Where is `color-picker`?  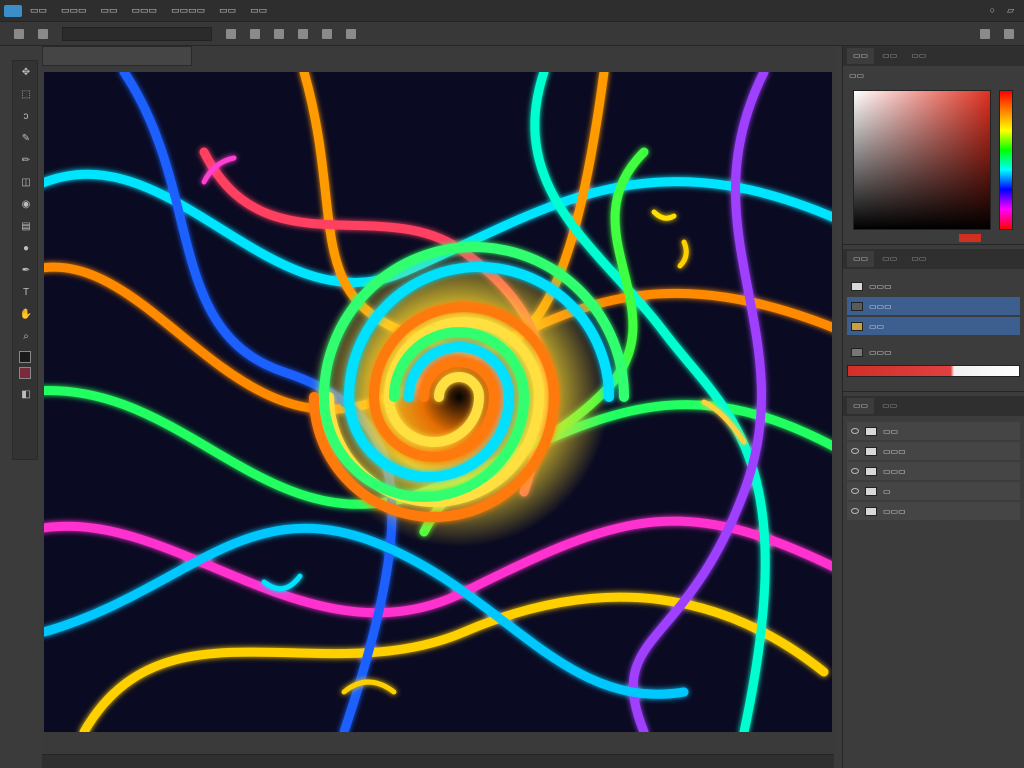 color-picker is located at coordinates (935, 166).